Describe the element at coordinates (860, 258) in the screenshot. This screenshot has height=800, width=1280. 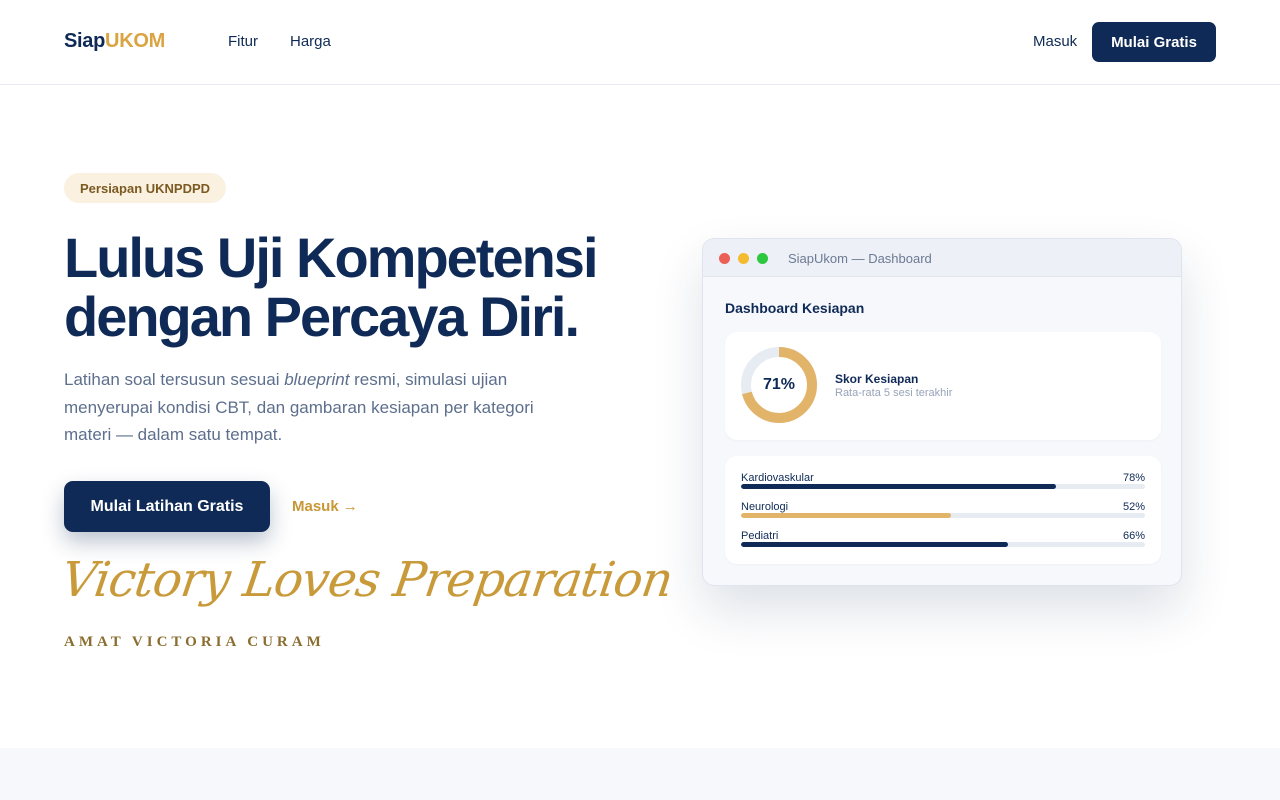
I see `window-title: SiapUkom — Dashboard` at that location.